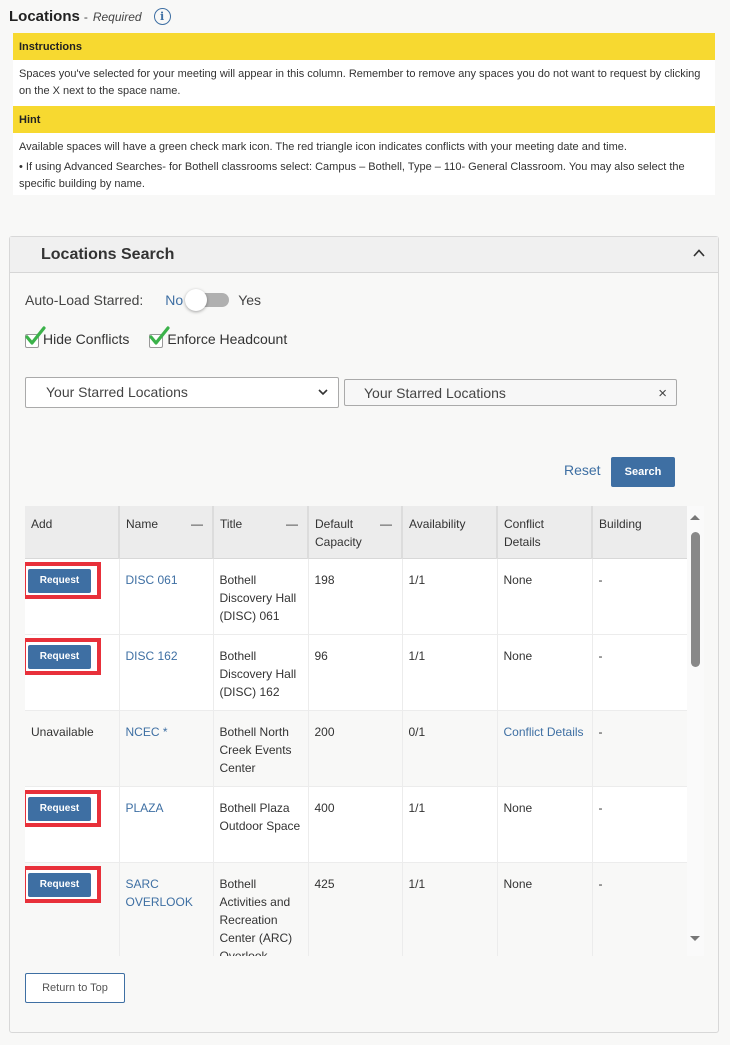 Image resolution: width=730 pixels, height=1045 pixels. Describe the element at coordinates (261, 532) in the screenshot. I see `column-header-title: Title —` at that location.